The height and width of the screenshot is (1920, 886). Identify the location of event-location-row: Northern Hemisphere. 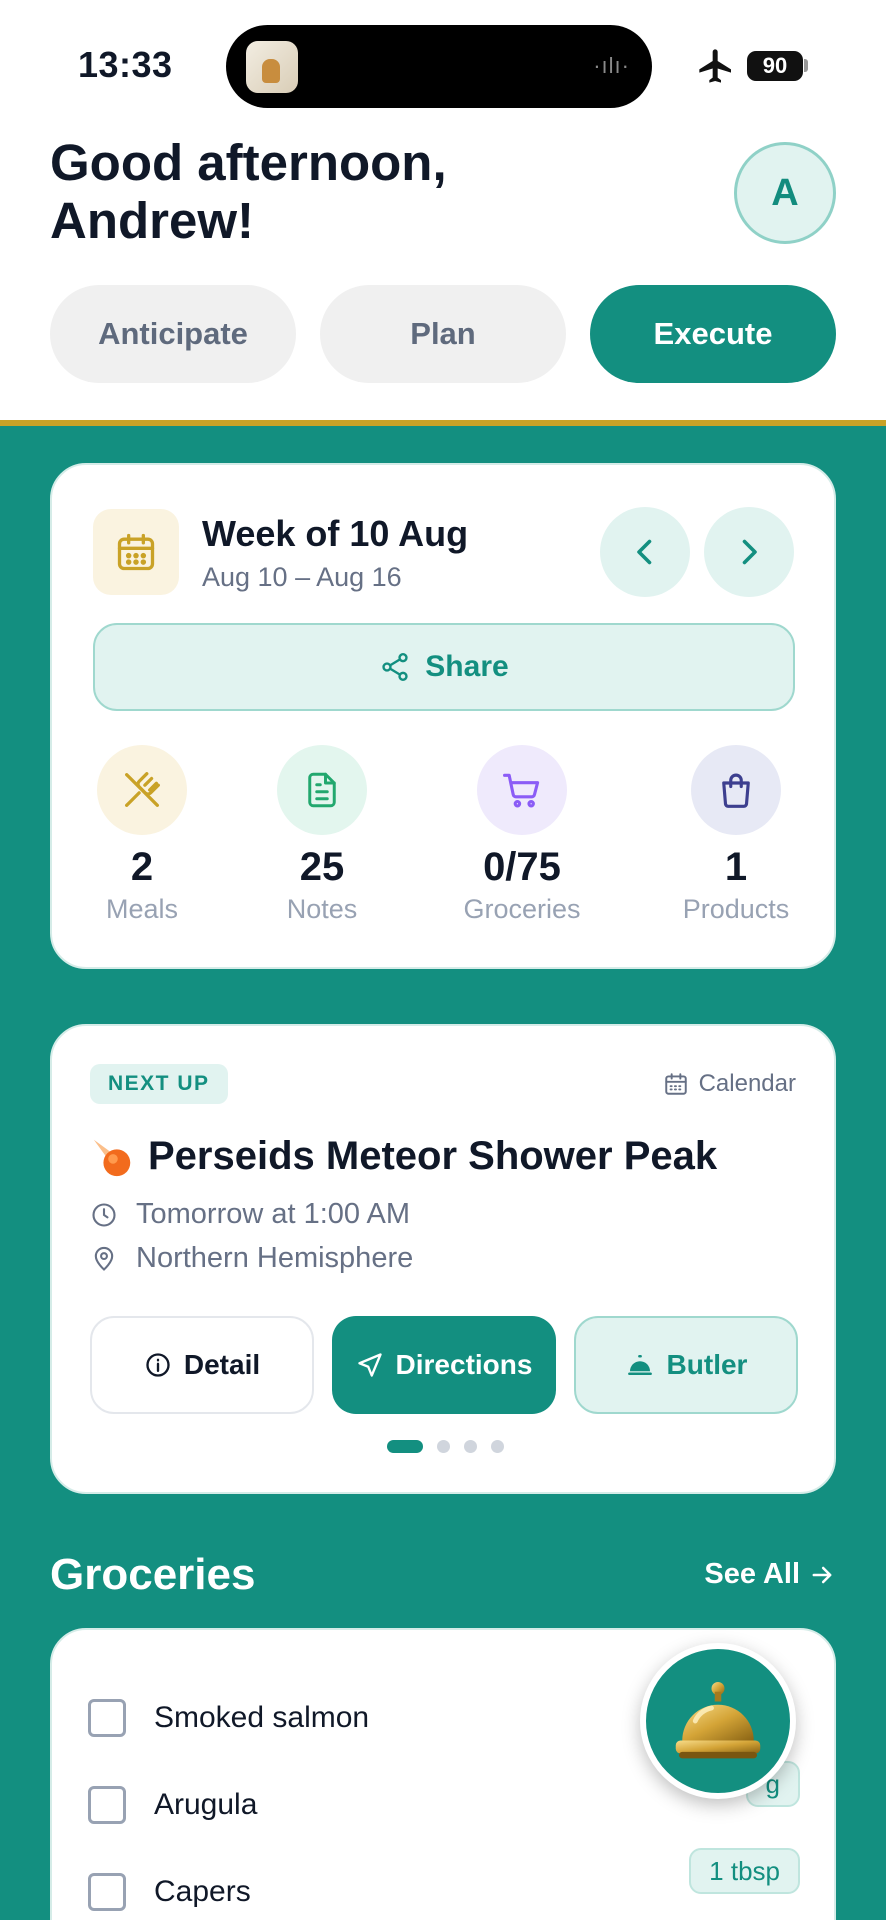
(251, 1258).